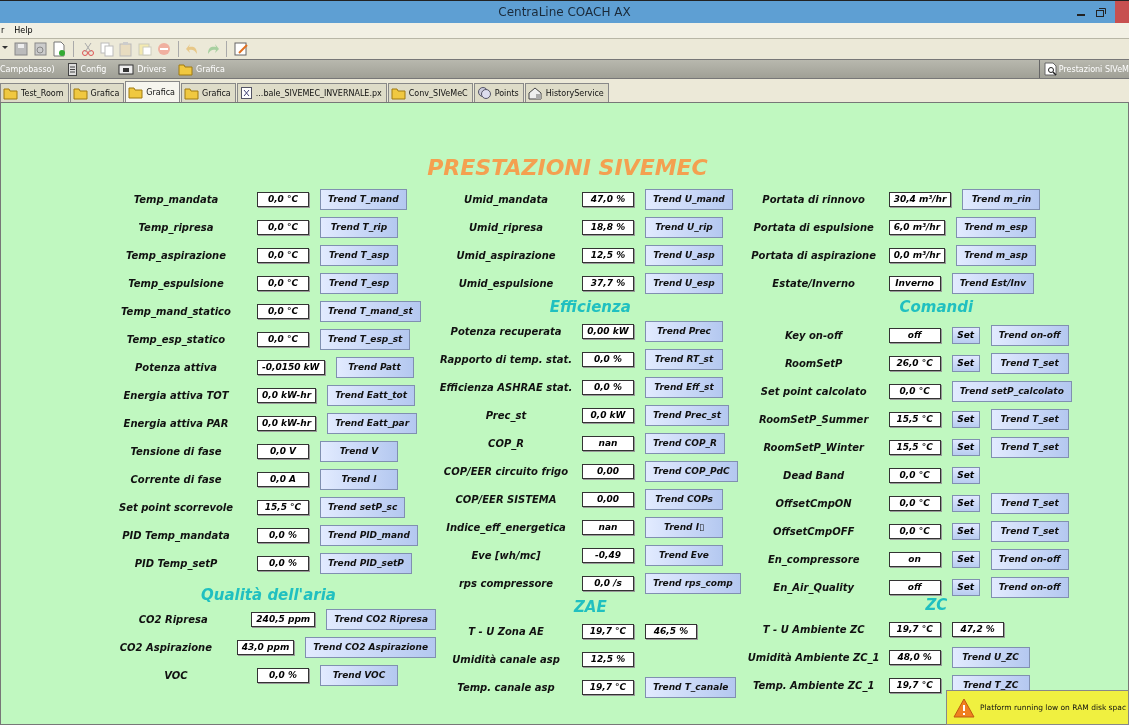  Describe the element at coordinates (363, 507) in the screenshot. I see `trend-button: Trend setP_sc` at that location.